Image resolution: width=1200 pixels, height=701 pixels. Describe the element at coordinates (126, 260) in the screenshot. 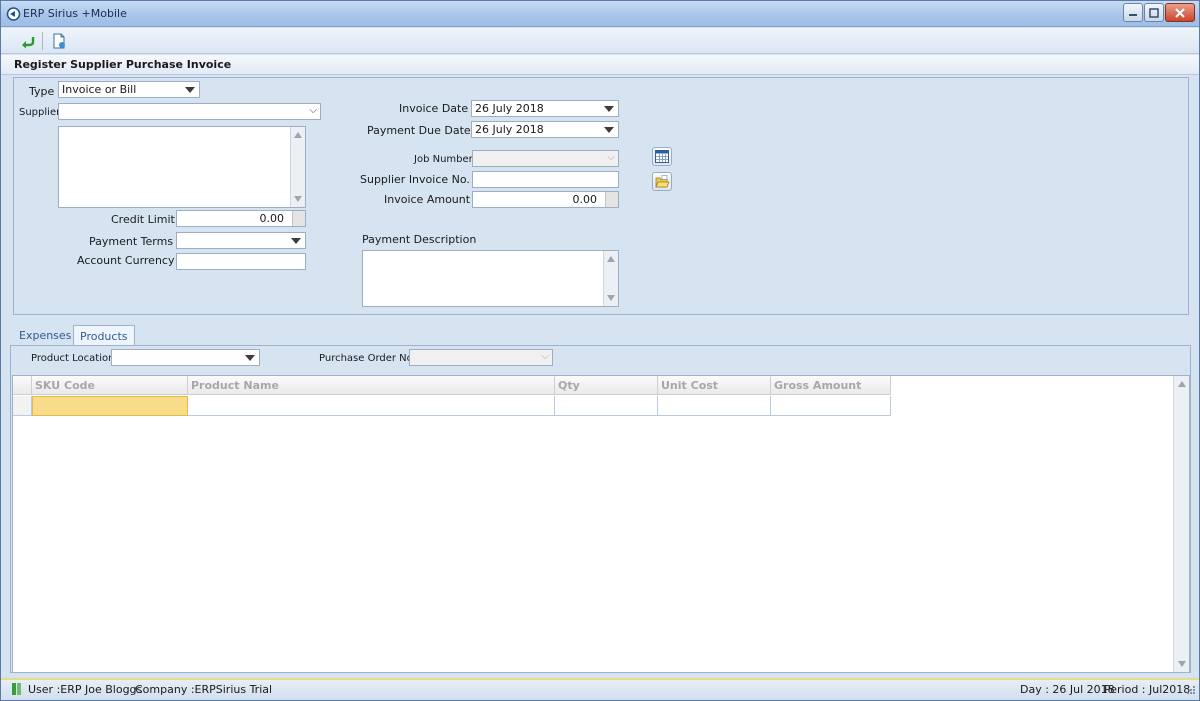

I see `account-currency-label: Account Currency` at that location.